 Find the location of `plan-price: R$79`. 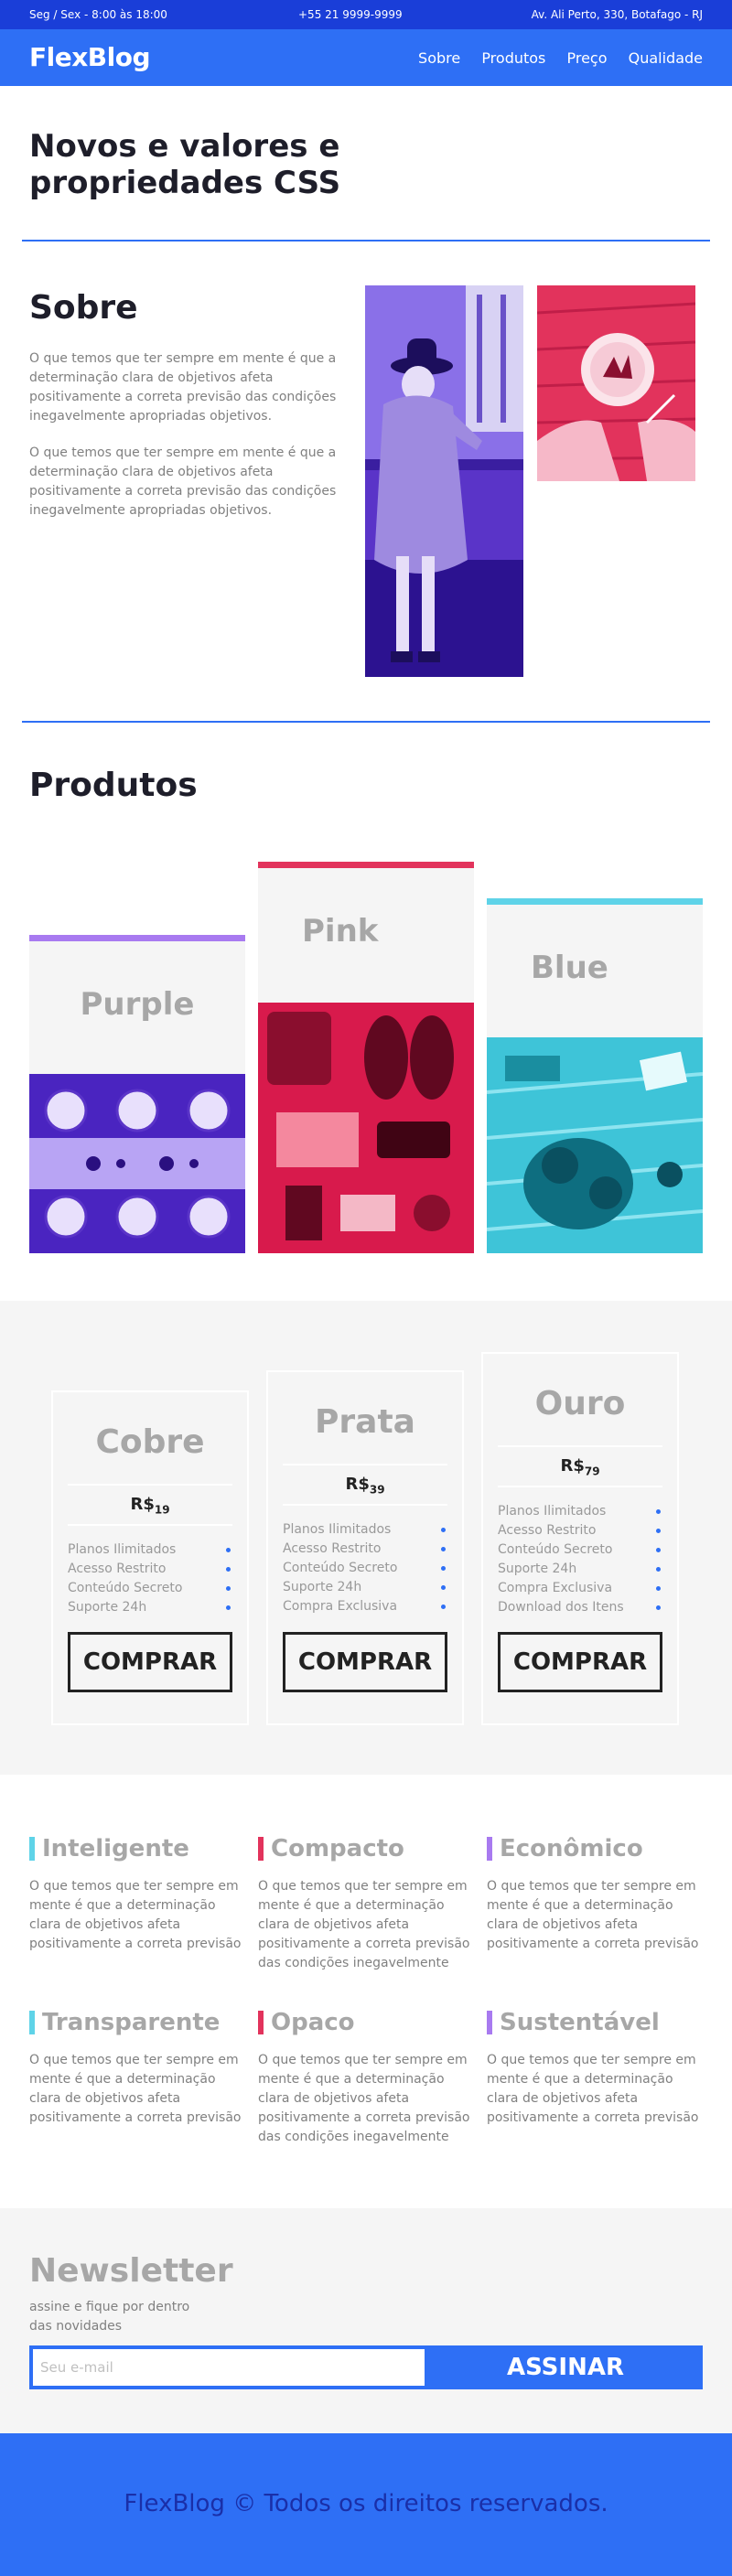

plan-price: R$79 is located at coordinates (580, 1467).